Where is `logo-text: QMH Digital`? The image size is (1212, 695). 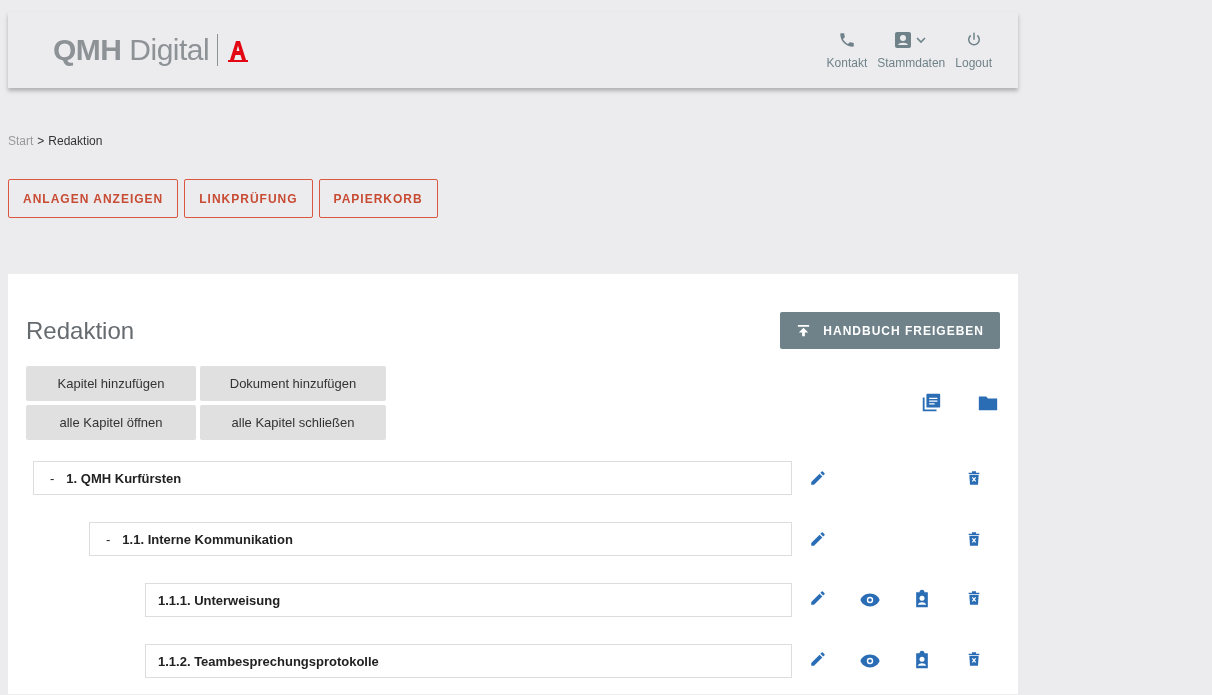 logo-text: QMH Digital is located at coordinates (131, 50).